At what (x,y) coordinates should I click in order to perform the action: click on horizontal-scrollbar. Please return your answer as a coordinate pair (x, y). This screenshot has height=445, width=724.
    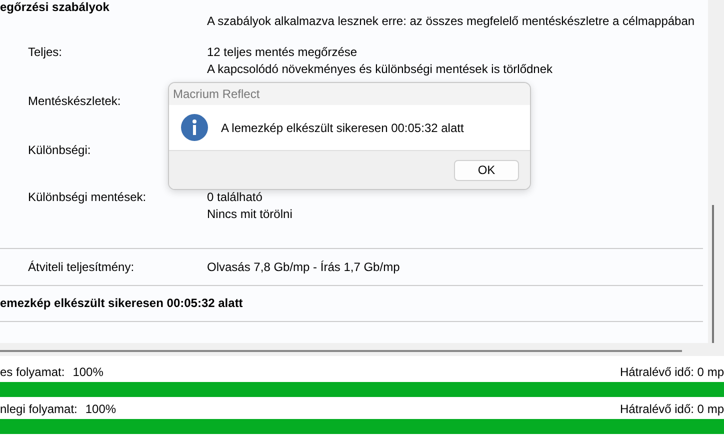
    Looking at the image, I should click on (362, 349).